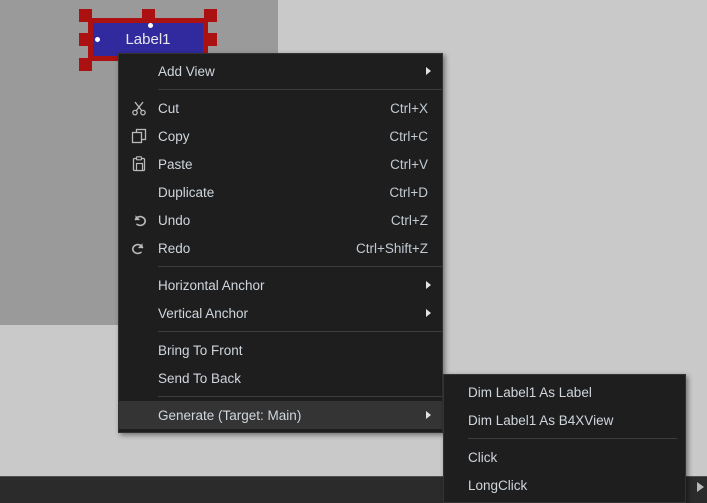 The height and width of the screenshot is (503, 707). What do you see at coordinates (200, 378) in the screenshot?
I see `menu-item-label: Send To Back` at bounding box center [200, 378].